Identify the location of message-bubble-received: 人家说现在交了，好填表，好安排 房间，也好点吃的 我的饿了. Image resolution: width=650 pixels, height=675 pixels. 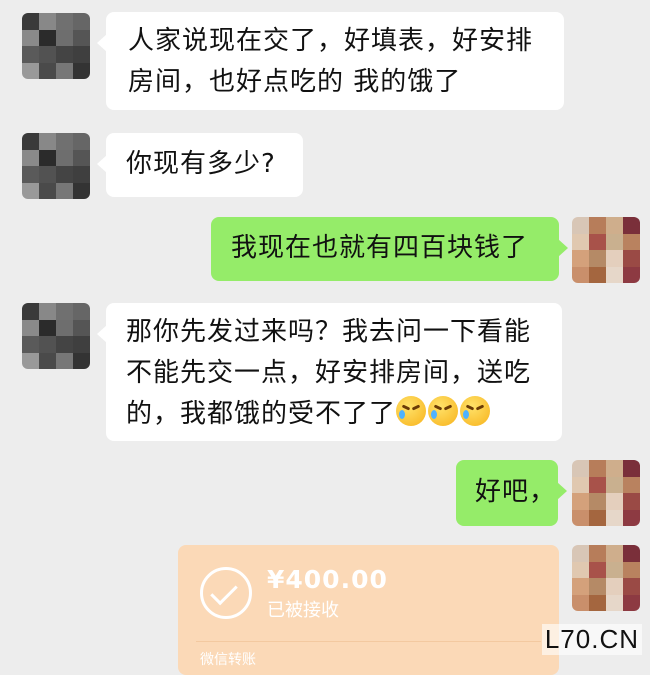
(330, 61).